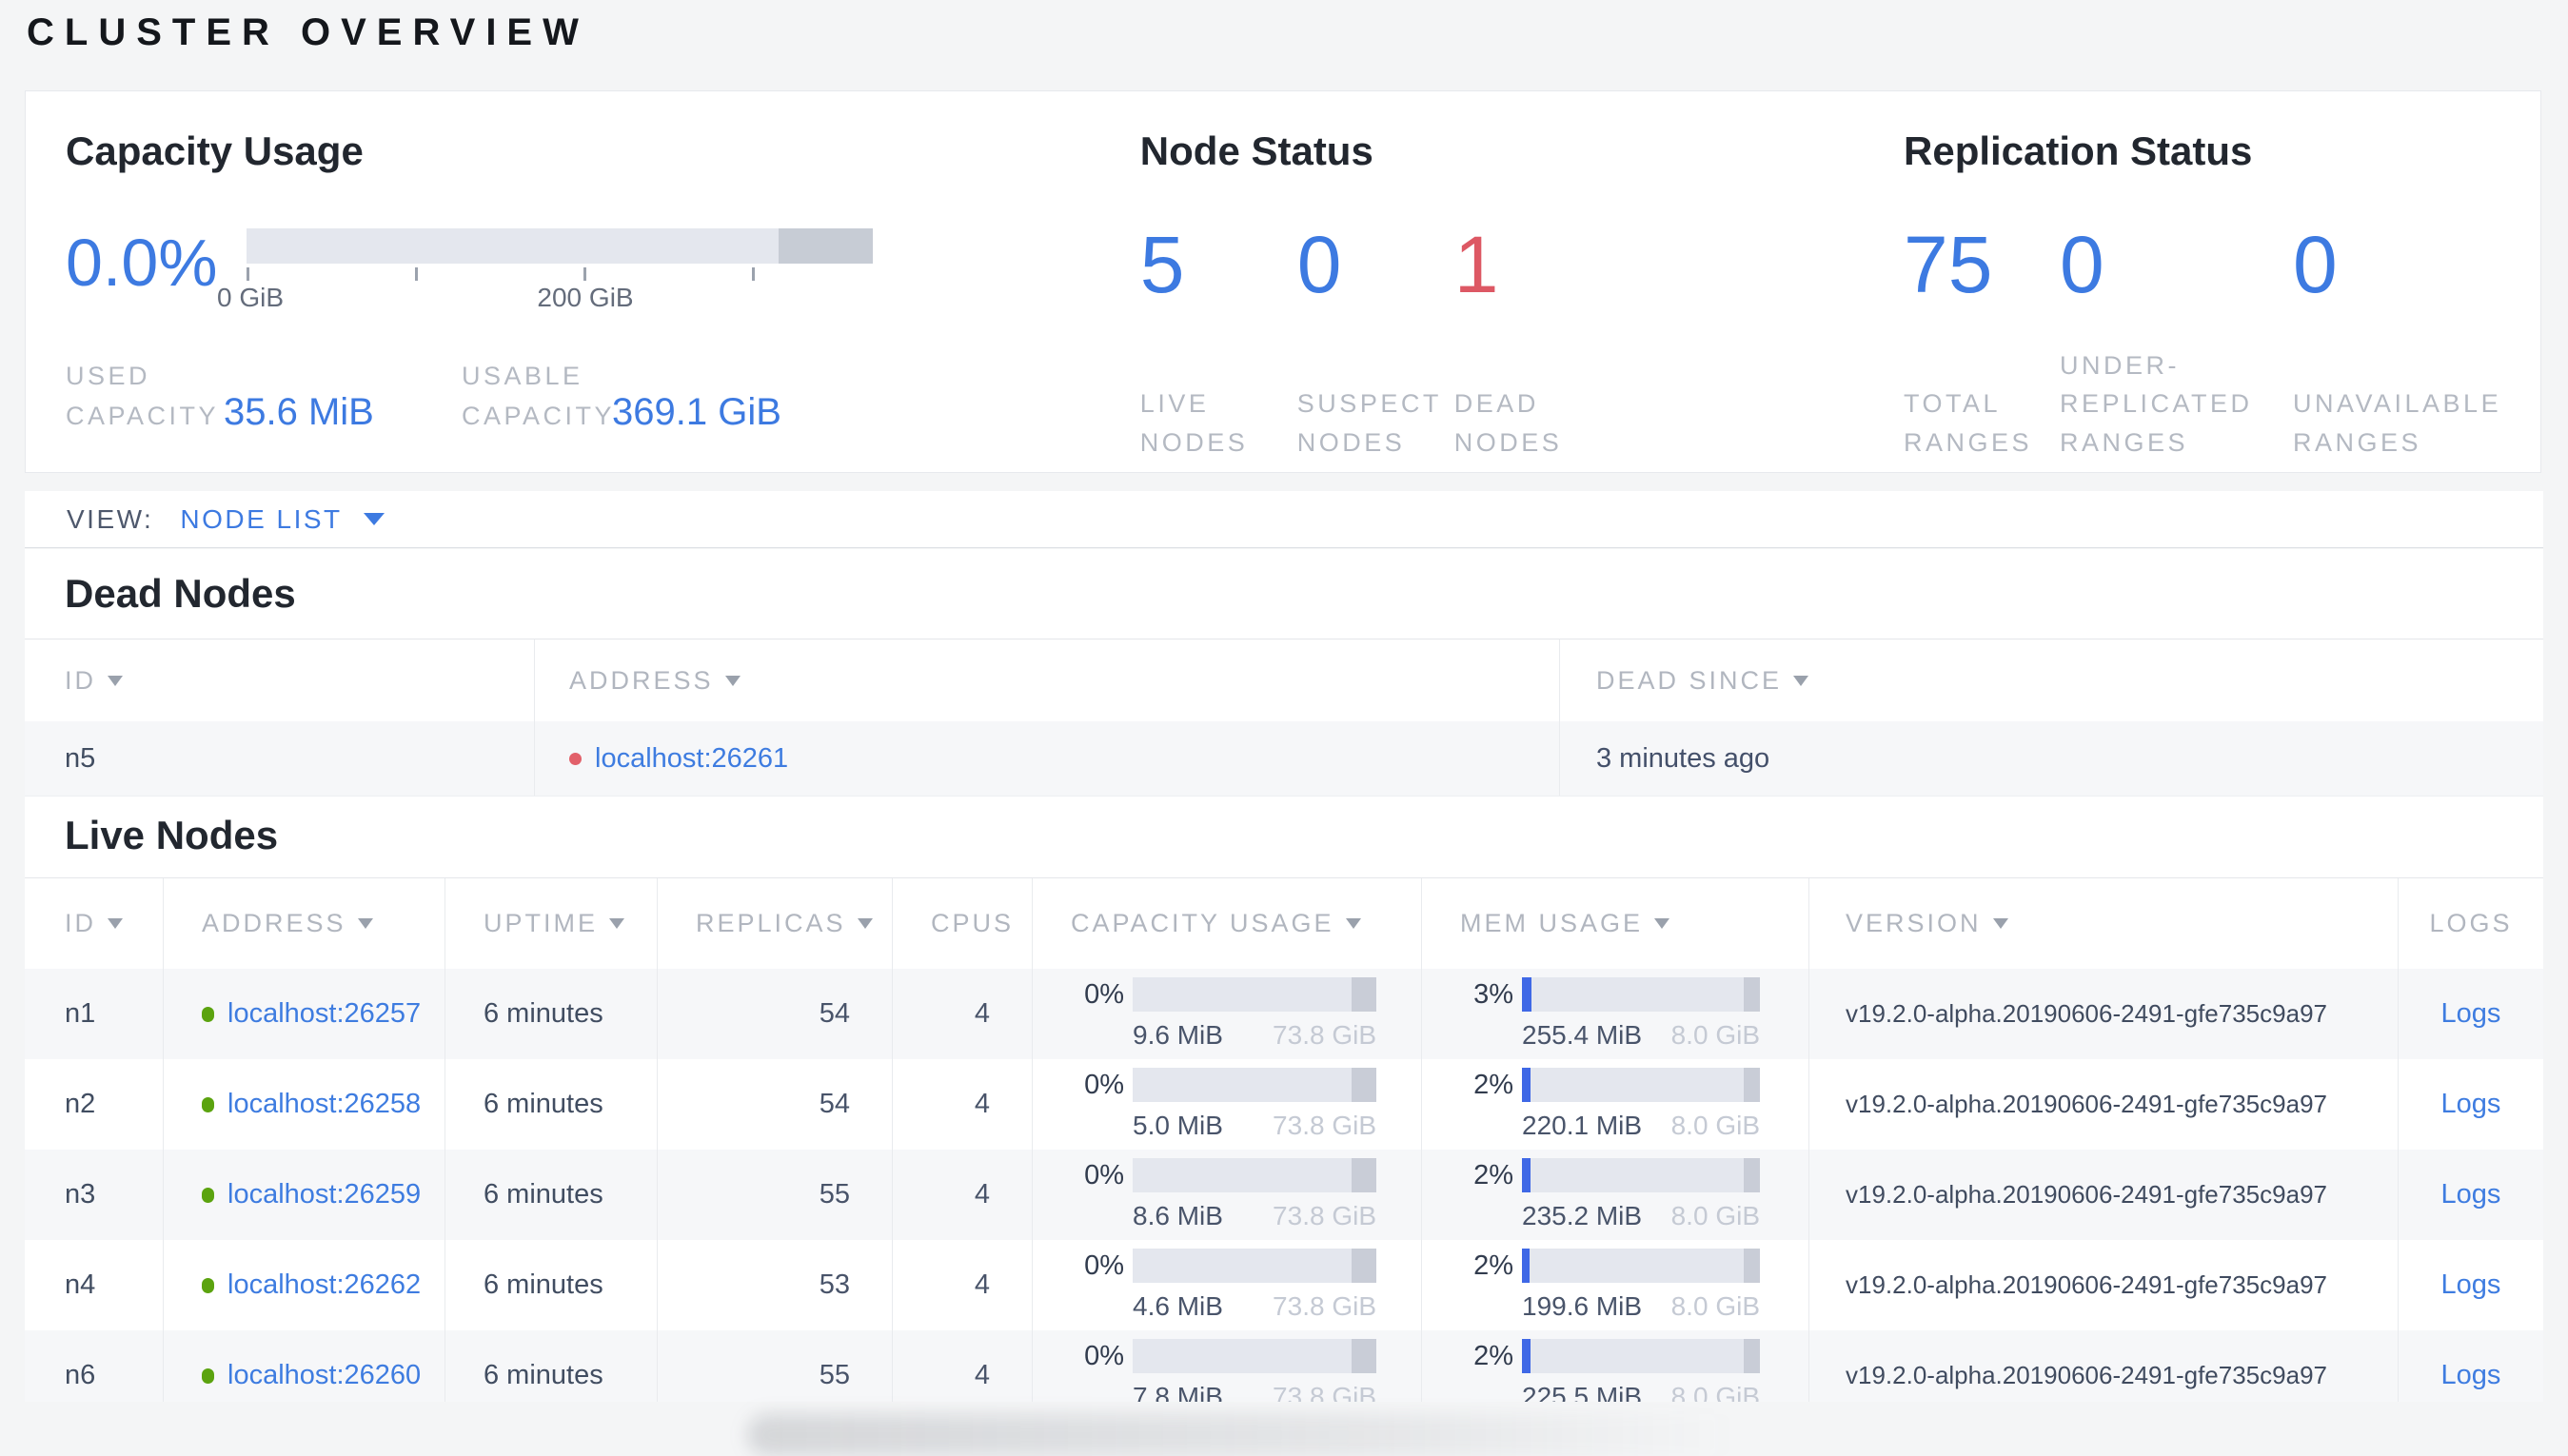  What do you see at coordinates (575, 758) in the screenshot?
I see `dead-status-icon` at bounding box center [575, 758].